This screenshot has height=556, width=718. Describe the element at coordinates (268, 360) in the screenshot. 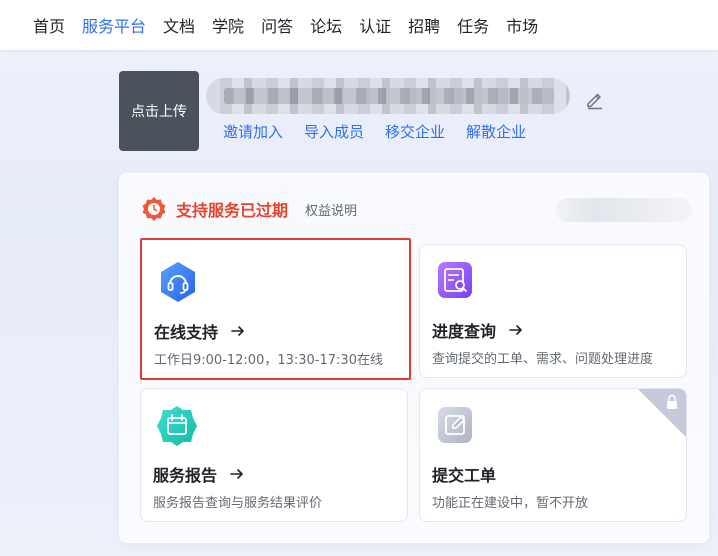

I see `online-support-desc: 工作日9:00-12:00，13:30-17:30在线` at that location.